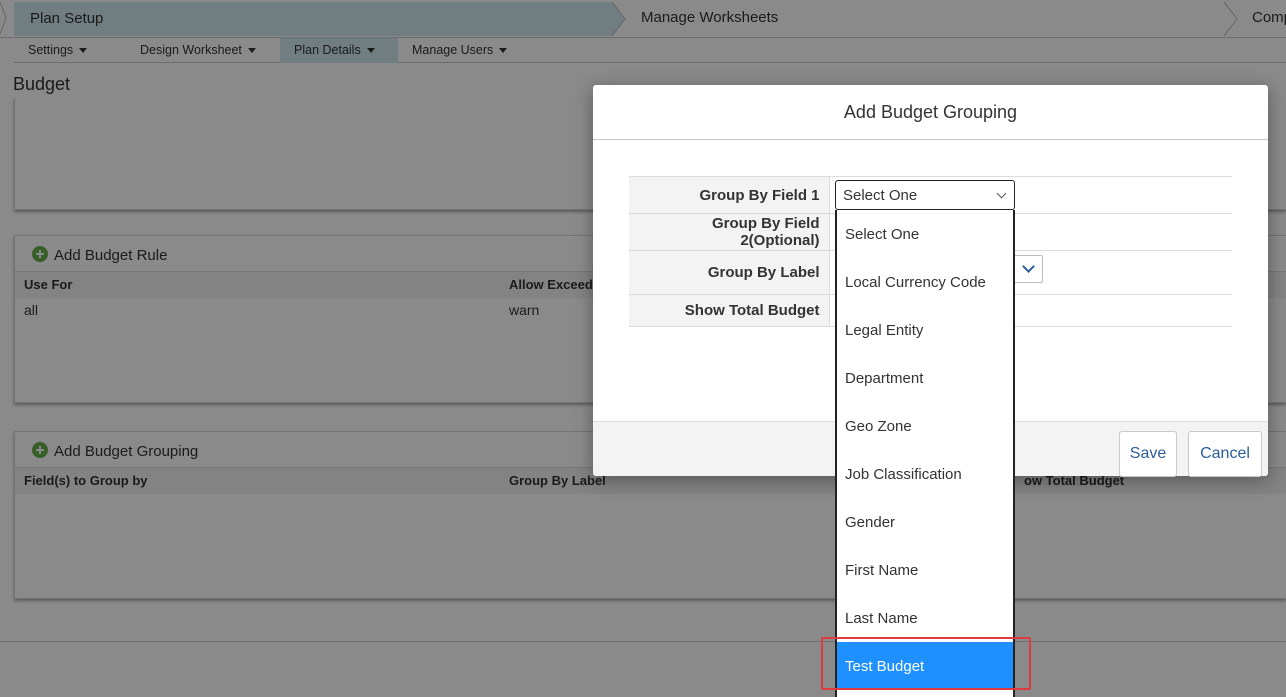 The height and width of the screenshot is (697, 1286). Describe the element at coordinates (925, 282) in the screenshot. I see `option-local-currency-code: Local Currency Code` at that location.